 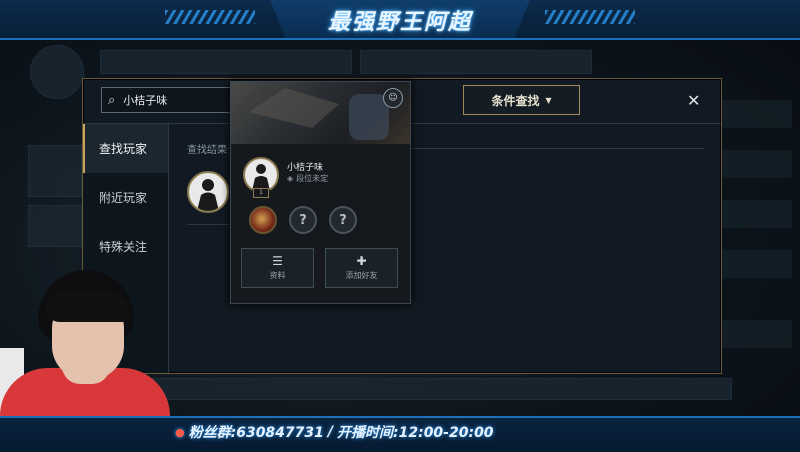 I want to click on streamer-webcam, so click(x=85, y=343).